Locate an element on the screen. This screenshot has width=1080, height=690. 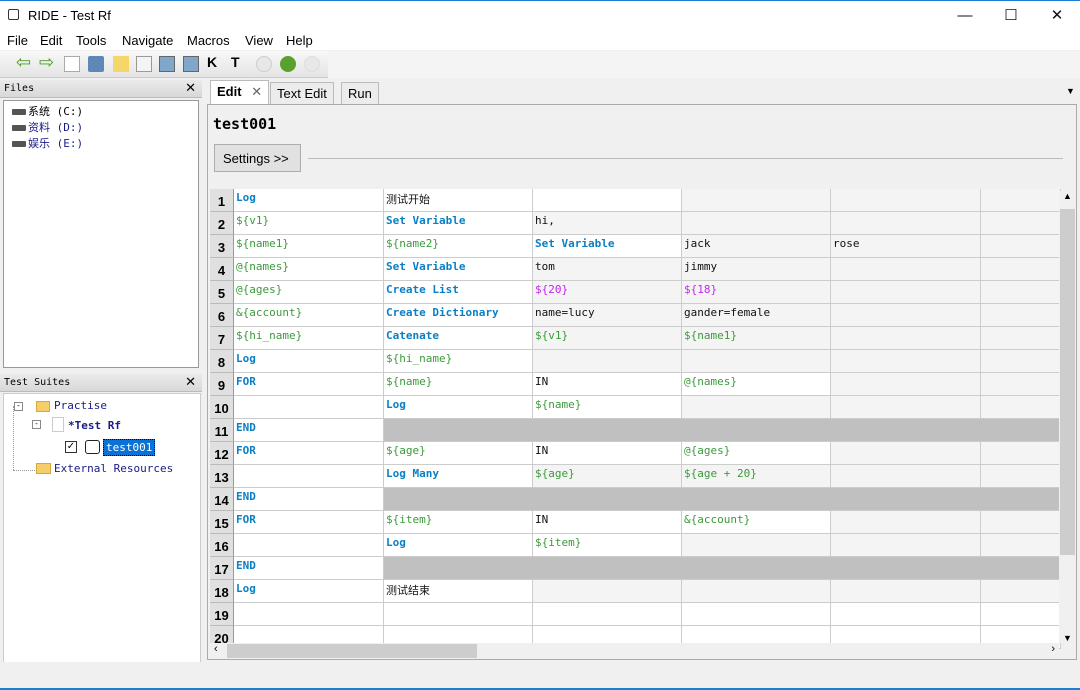
grid-cell: 测试结束 is located at coordinates (458, 591).